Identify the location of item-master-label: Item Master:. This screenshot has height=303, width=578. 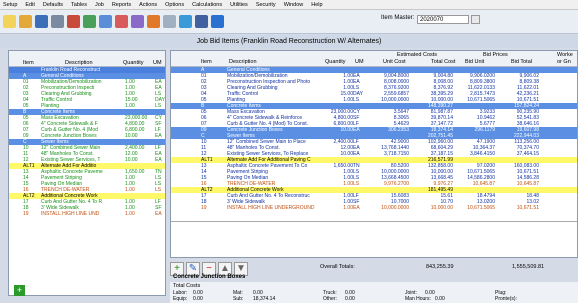
(398, 18).